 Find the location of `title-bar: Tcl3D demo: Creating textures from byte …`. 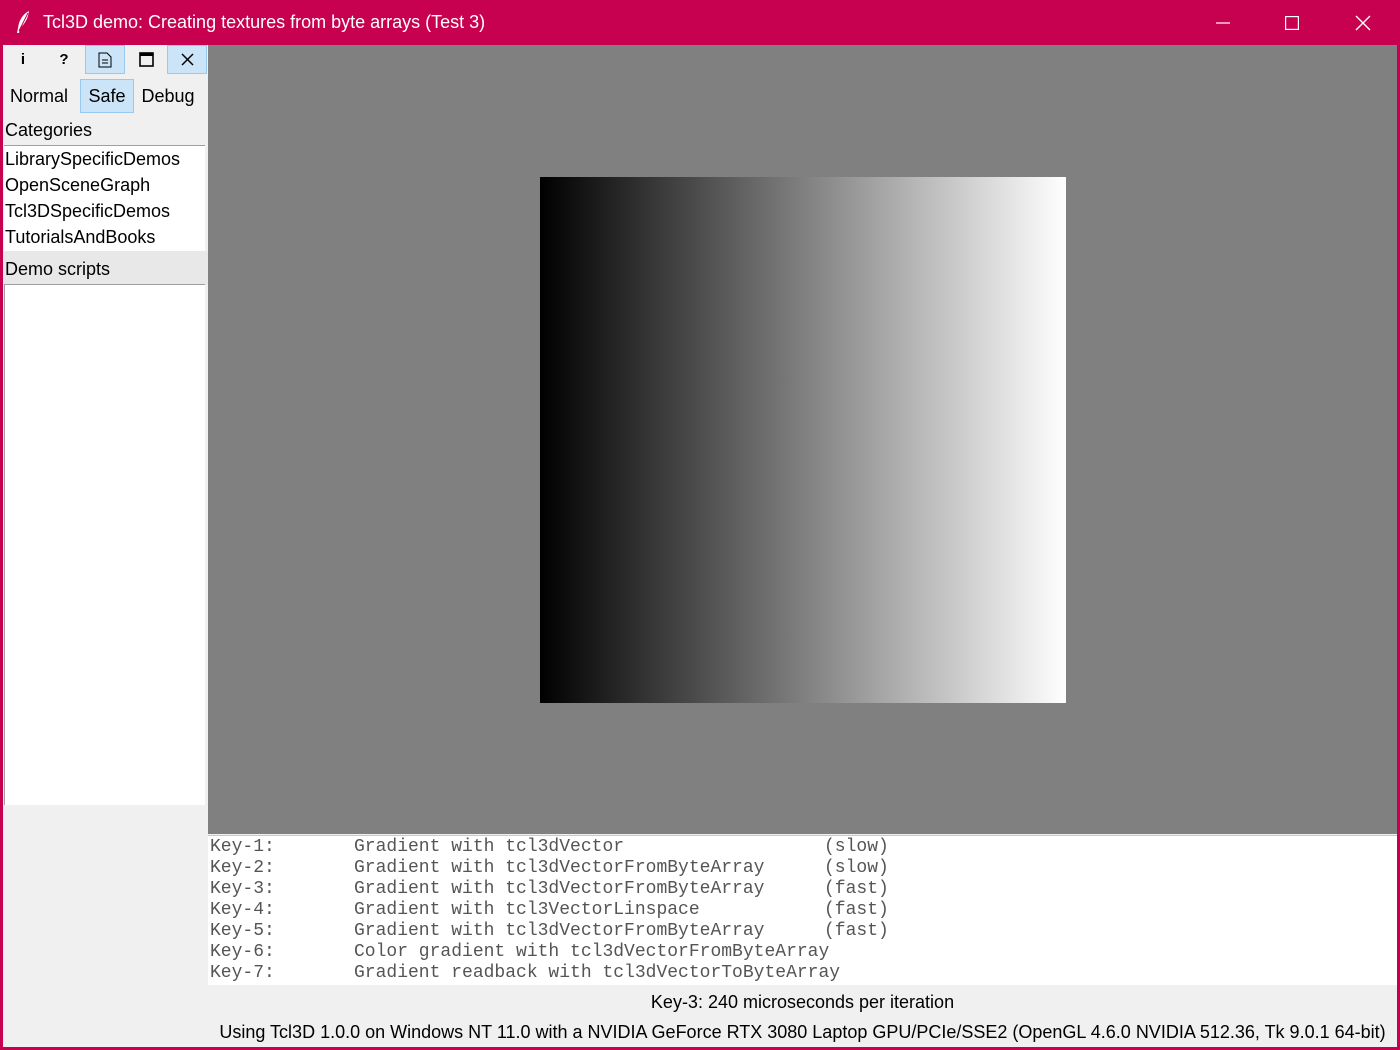

title-bar: Tcl3D demo: Creating textures from byte … is located at coordinates (700, 22).